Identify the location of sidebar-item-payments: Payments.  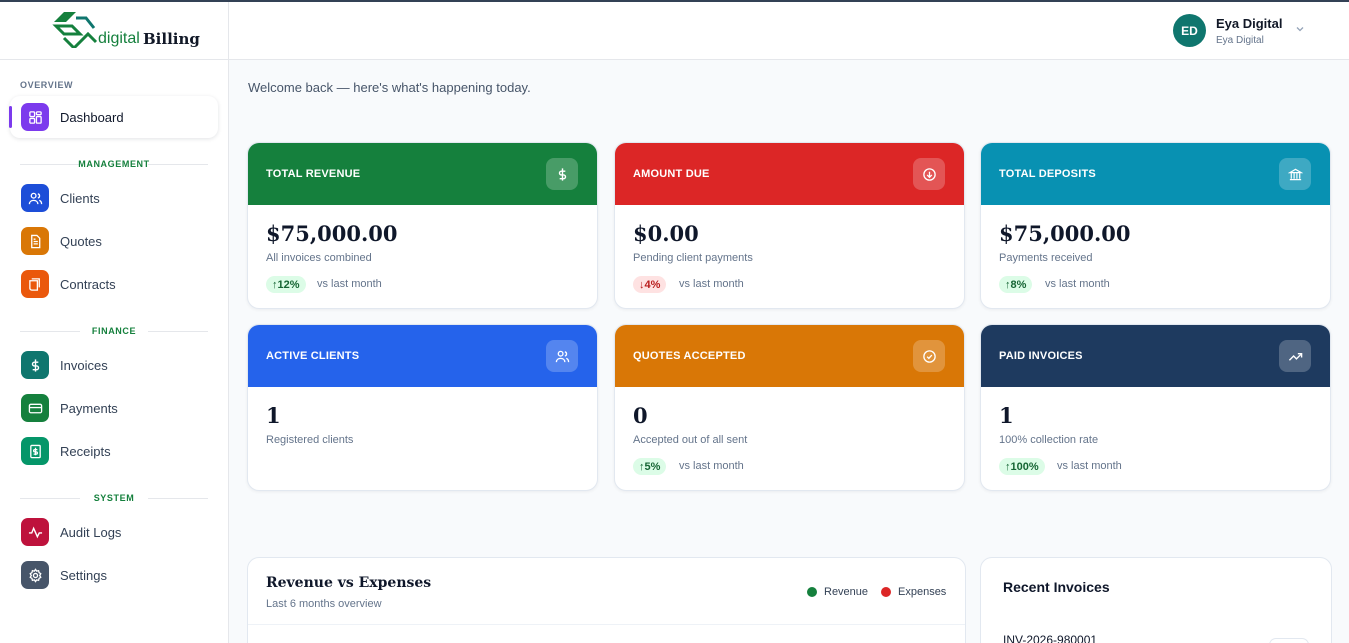
(114, 408).